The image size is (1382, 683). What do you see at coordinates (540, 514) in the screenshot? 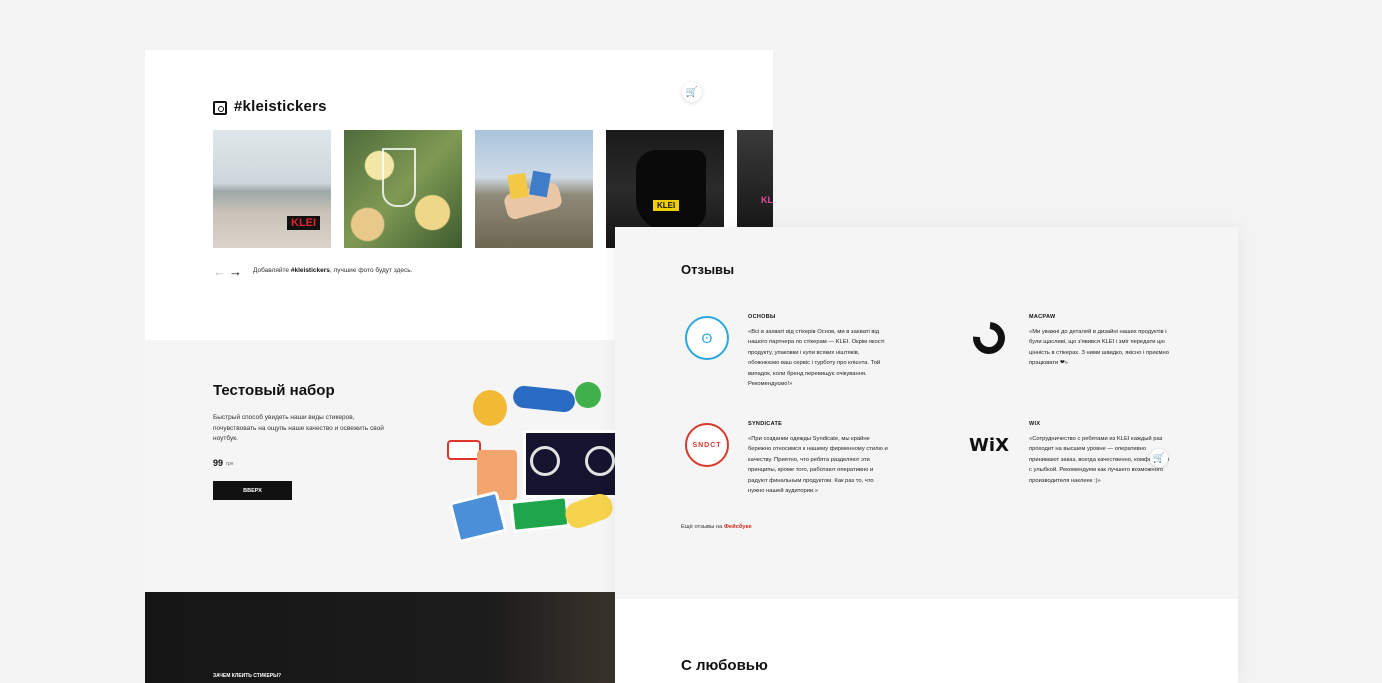
I see `klei-green-sticker-image` at bounding box center [540, 514].